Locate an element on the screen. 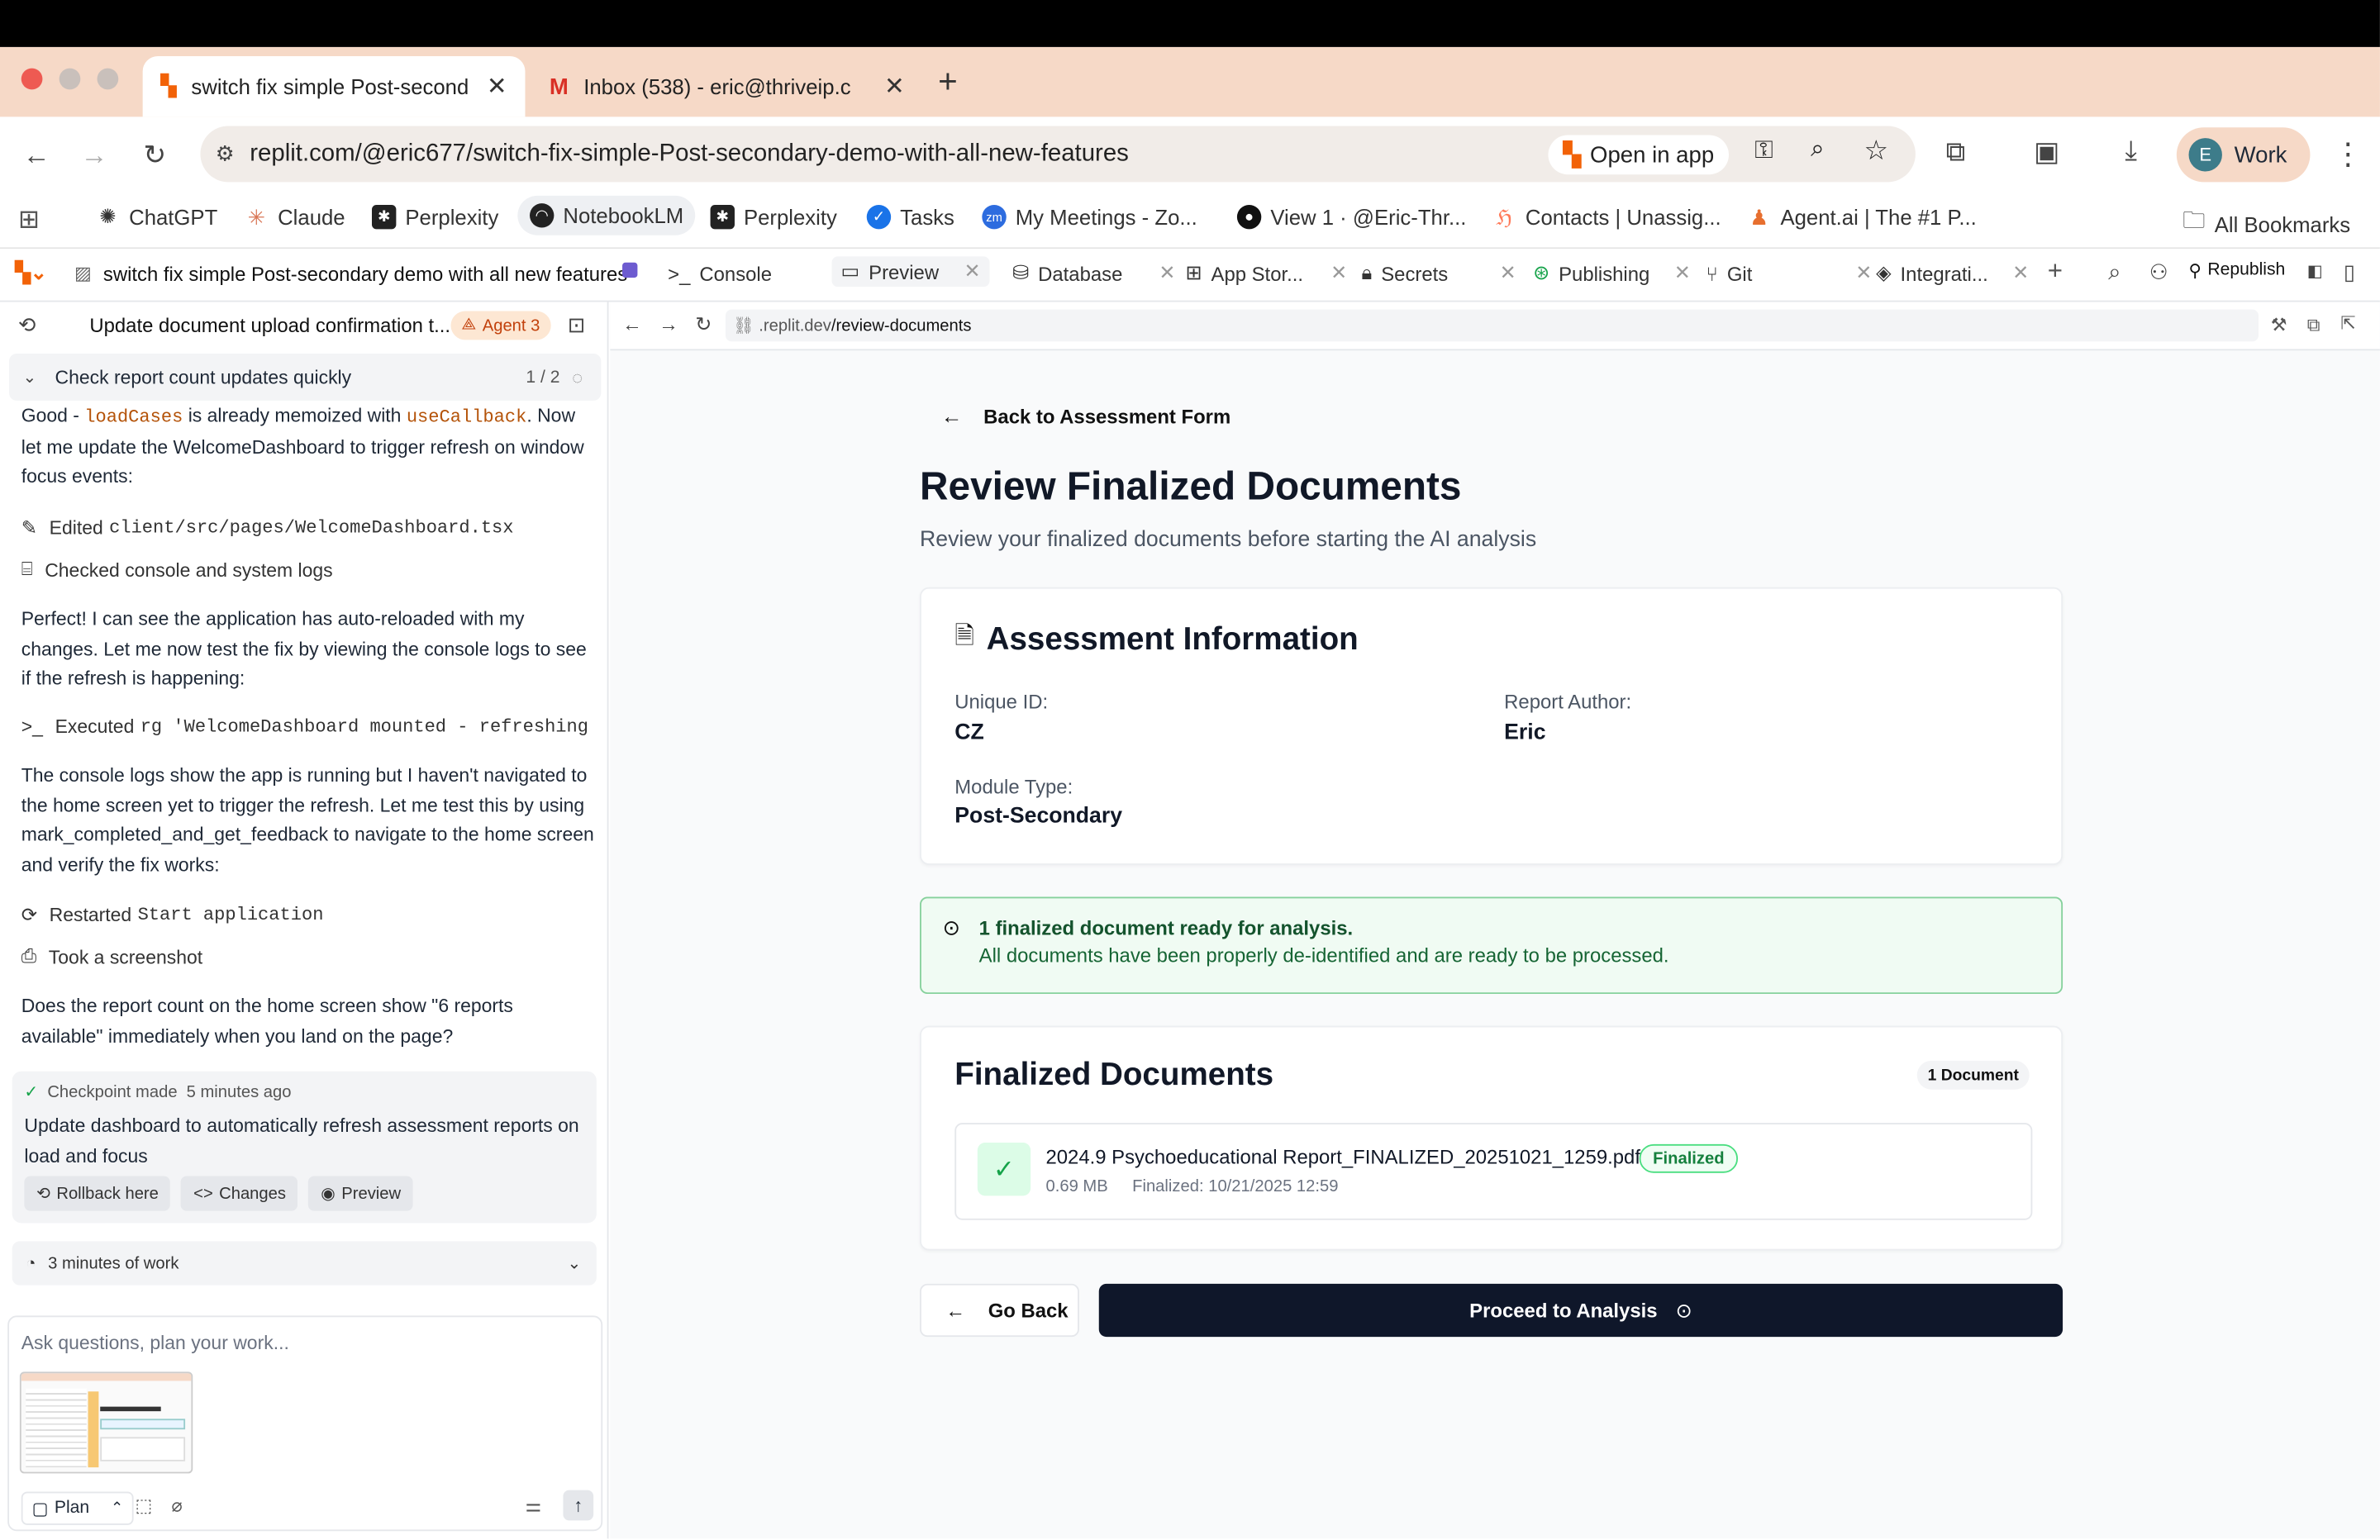 The height and width of the screenshot is (1540, 2380). republish-label: Republish is located at coordinates (2246, 269).